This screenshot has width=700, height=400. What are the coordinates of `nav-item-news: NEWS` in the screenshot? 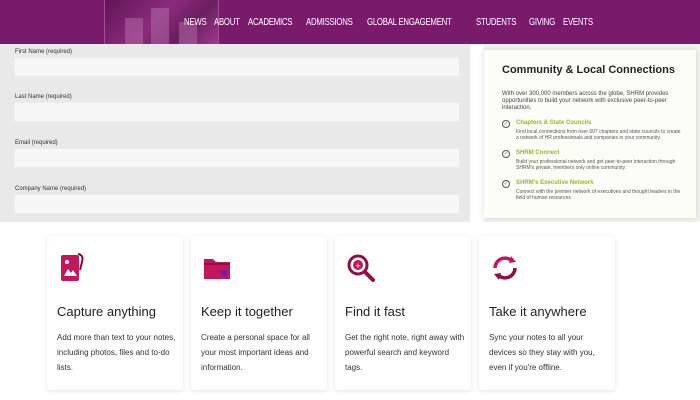 It's located at (195, 22).